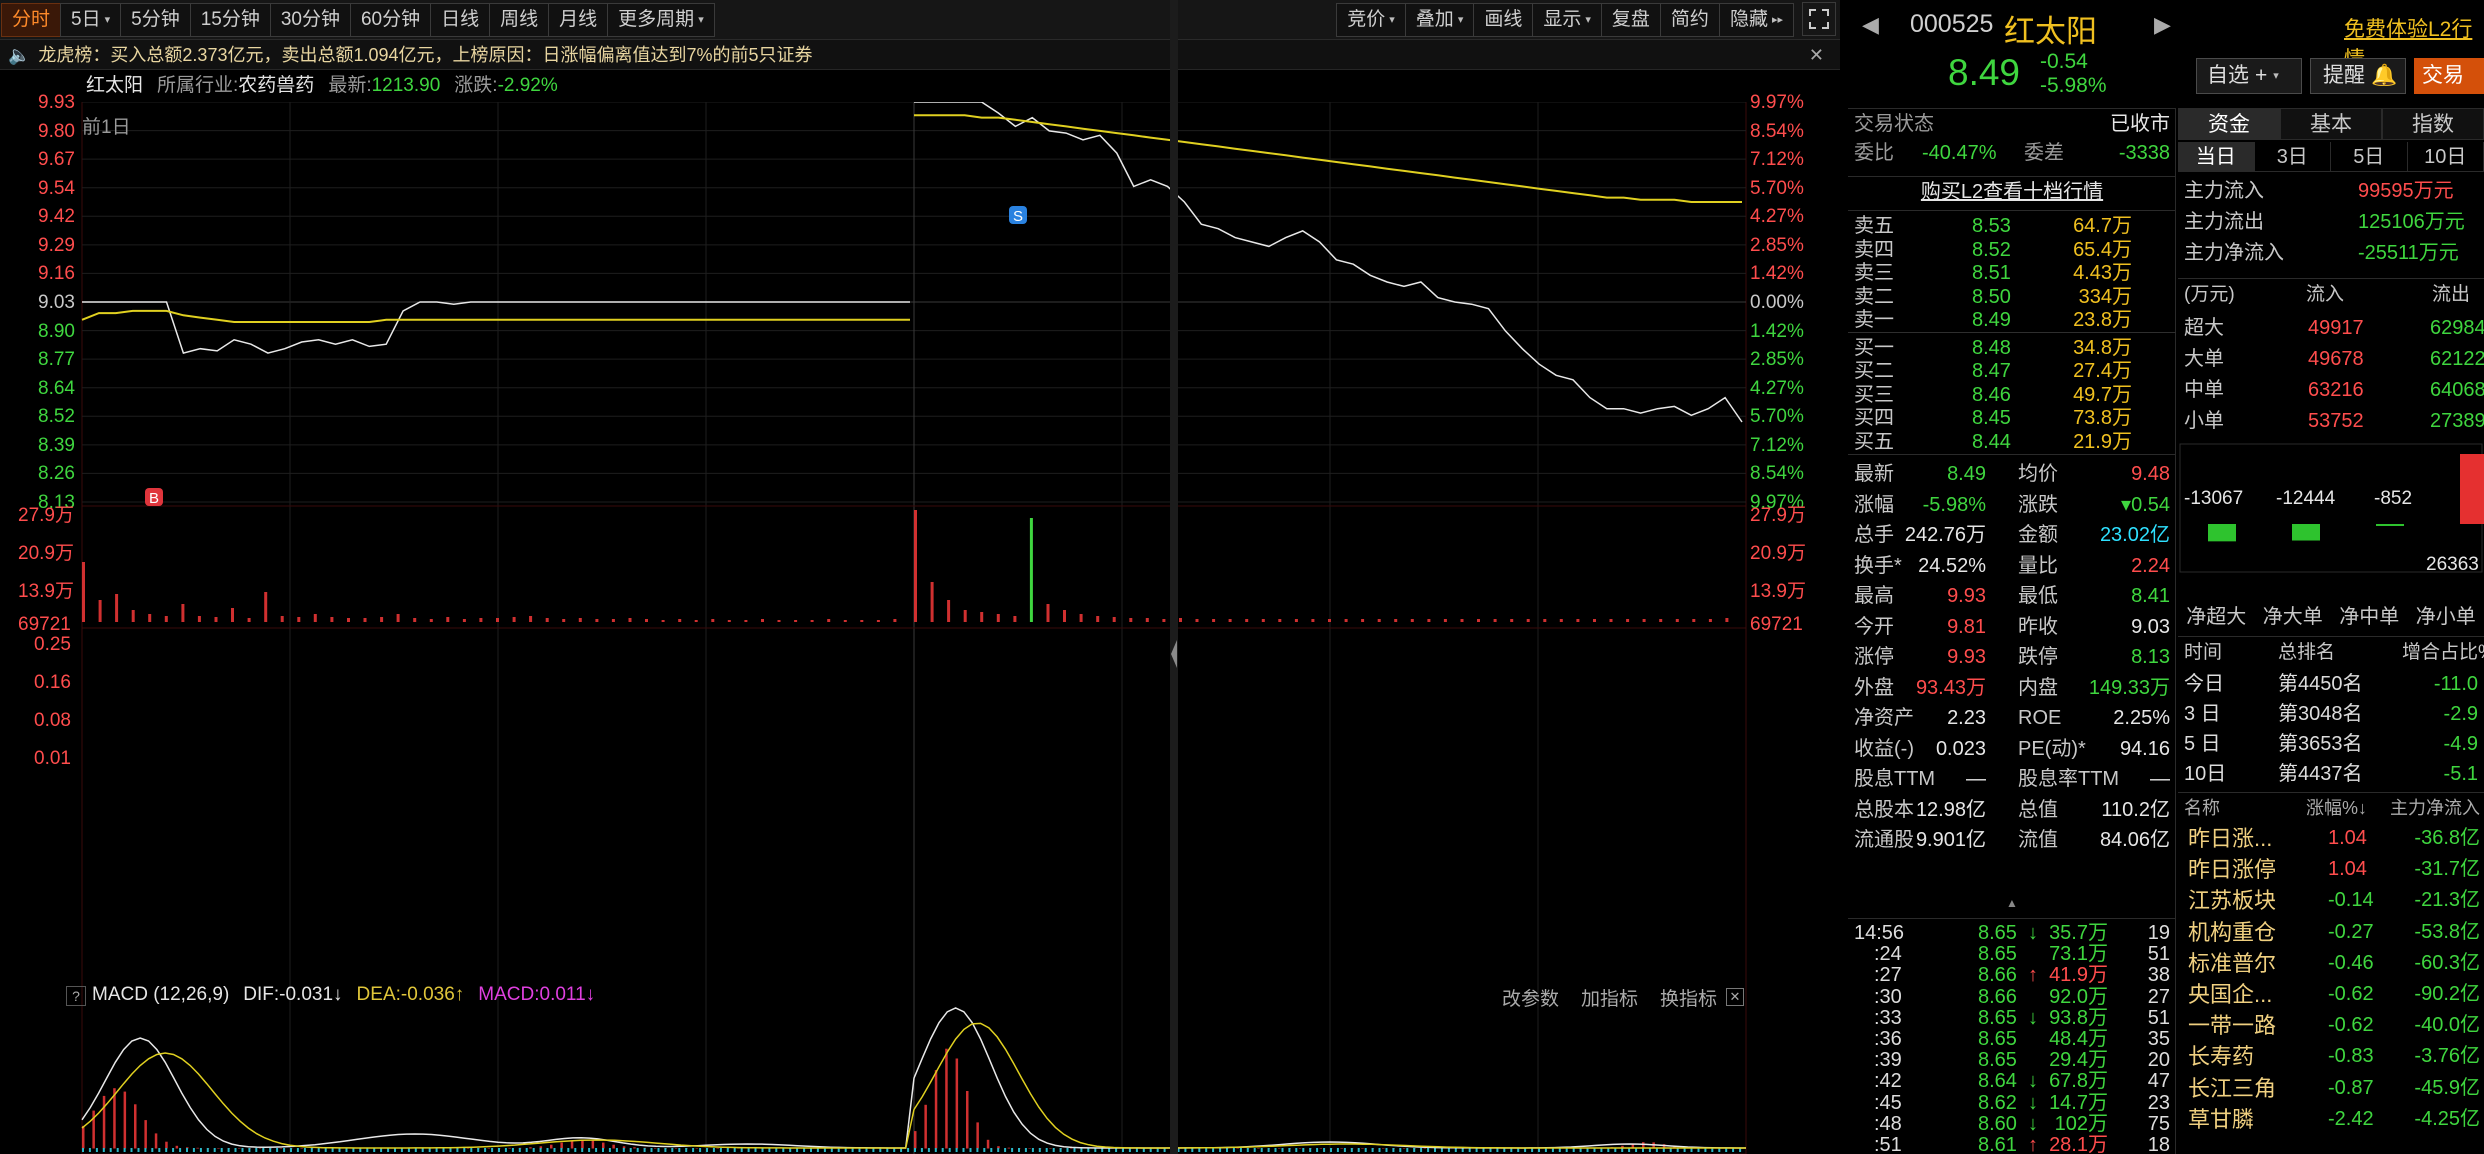  Describe the element at coordinates (2012, 418) in the screenshot. I see `order-book-row: 买四 8.45 73.8万` at that location.